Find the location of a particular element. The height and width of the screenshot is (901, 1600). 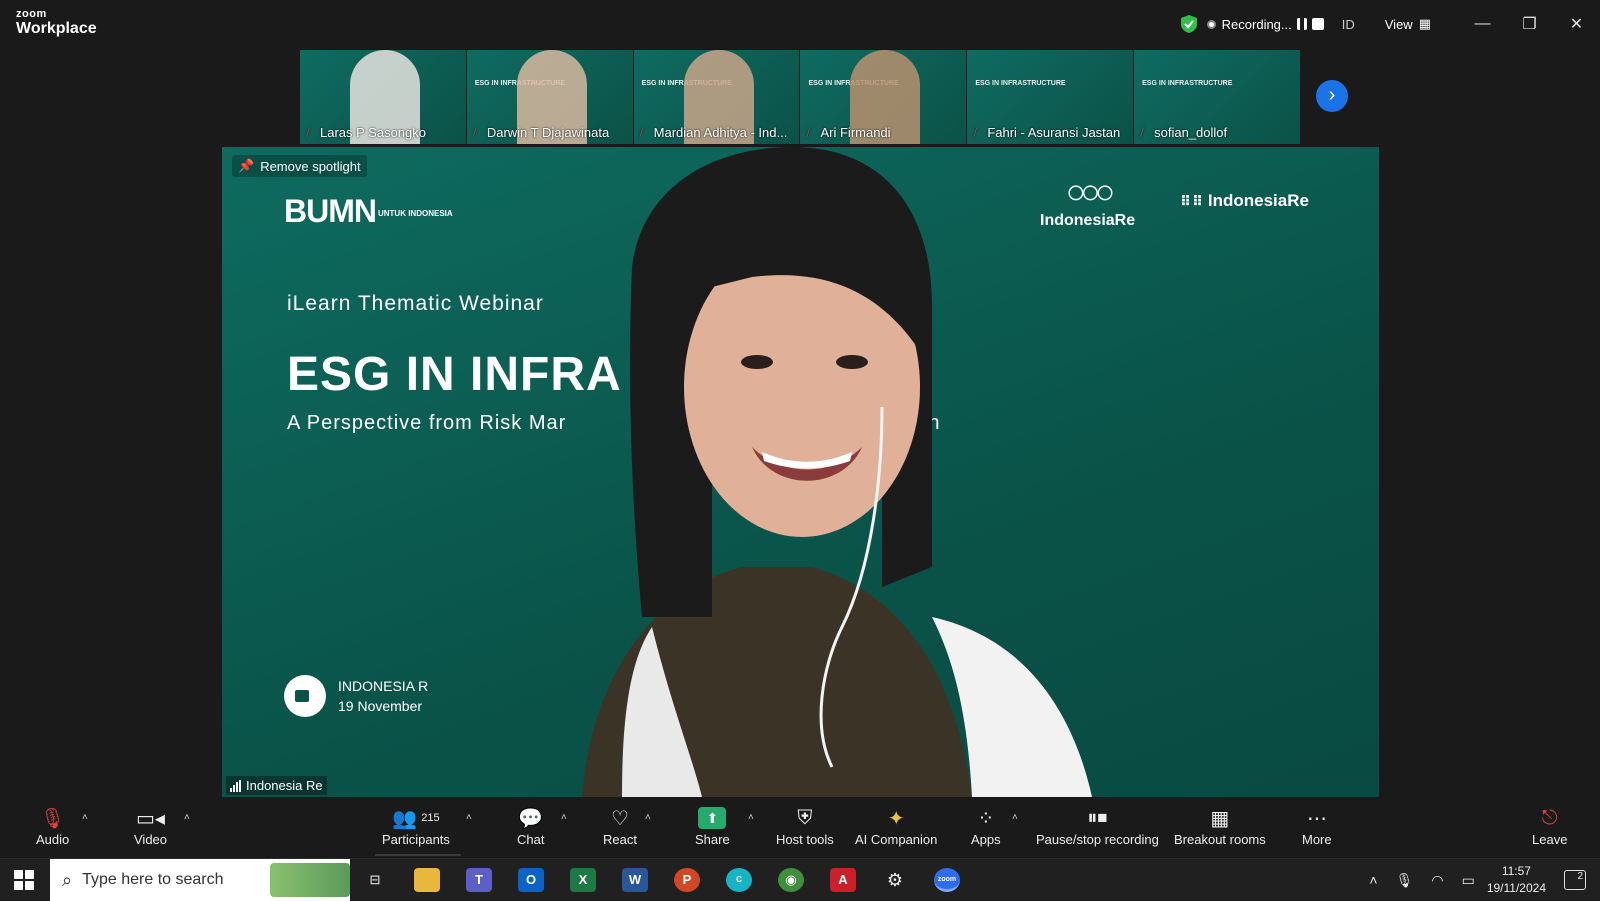

system-tray: ˄ 🎙 ◠ ▭ 11:57 19/11/2024 2 is located at coordinates (1484, 880).